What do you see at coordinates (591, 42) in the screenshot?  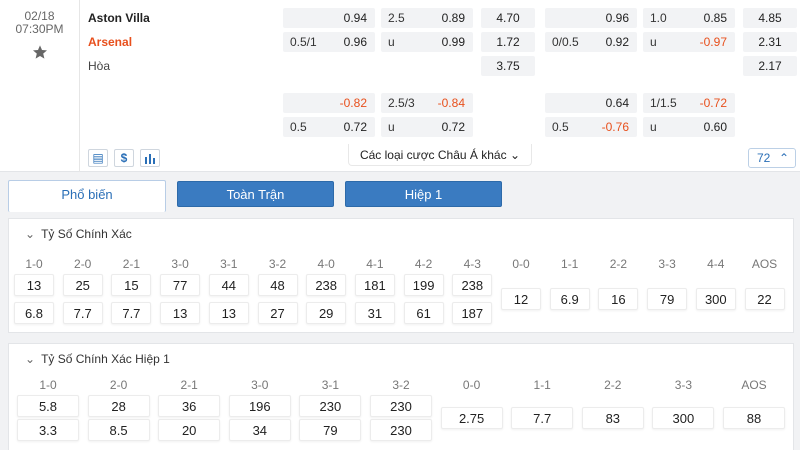 I see `odds-cell: 0/0.5 0.92` at bounding box center [591, 42].